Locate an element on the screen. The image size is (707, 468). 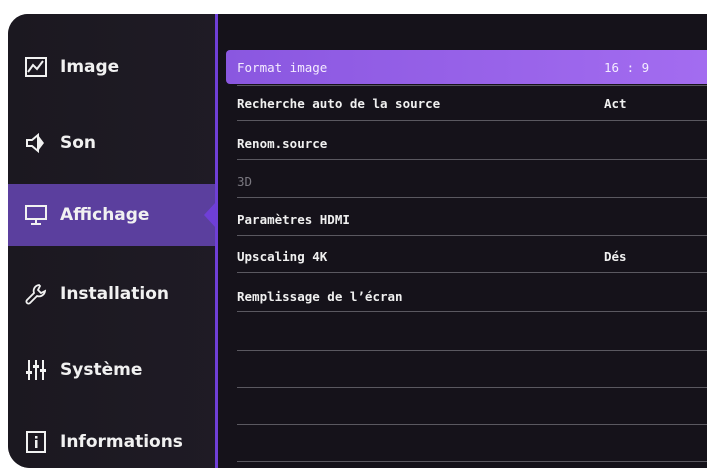
menu-row-renom-source: Renom.source is located at coordinates (466, 143).